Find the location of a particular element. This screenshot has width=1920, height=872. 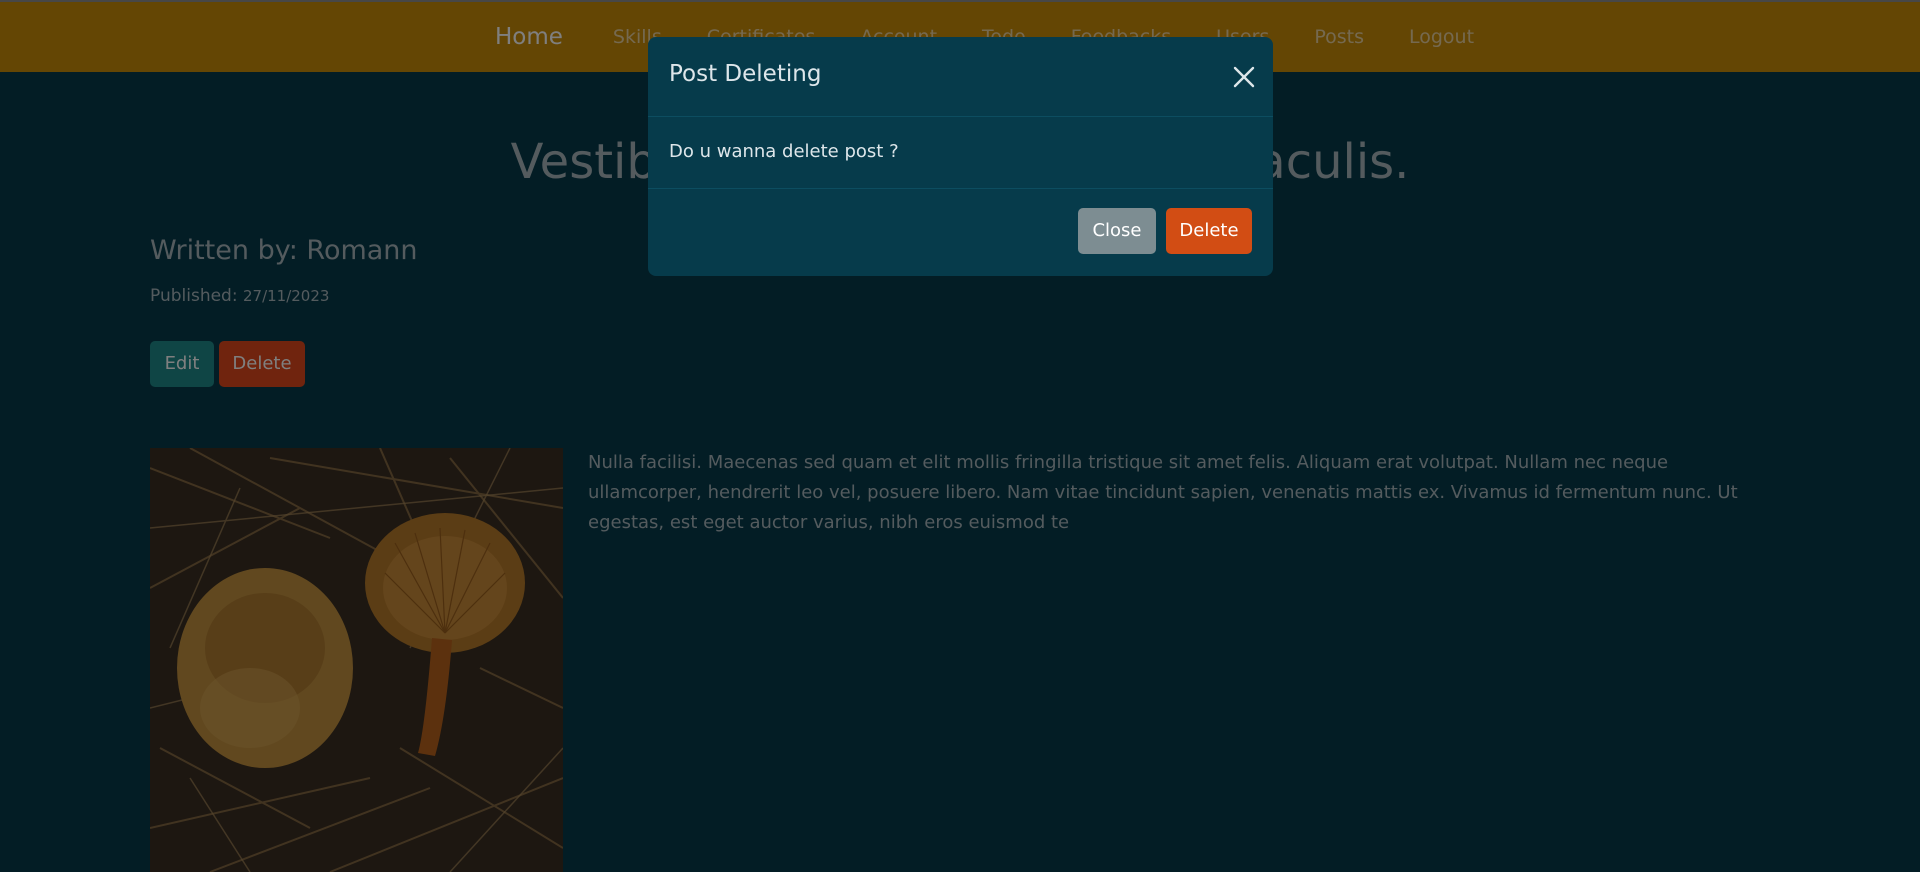

modal-close-button: Close is located at coordinates (1117, 231).